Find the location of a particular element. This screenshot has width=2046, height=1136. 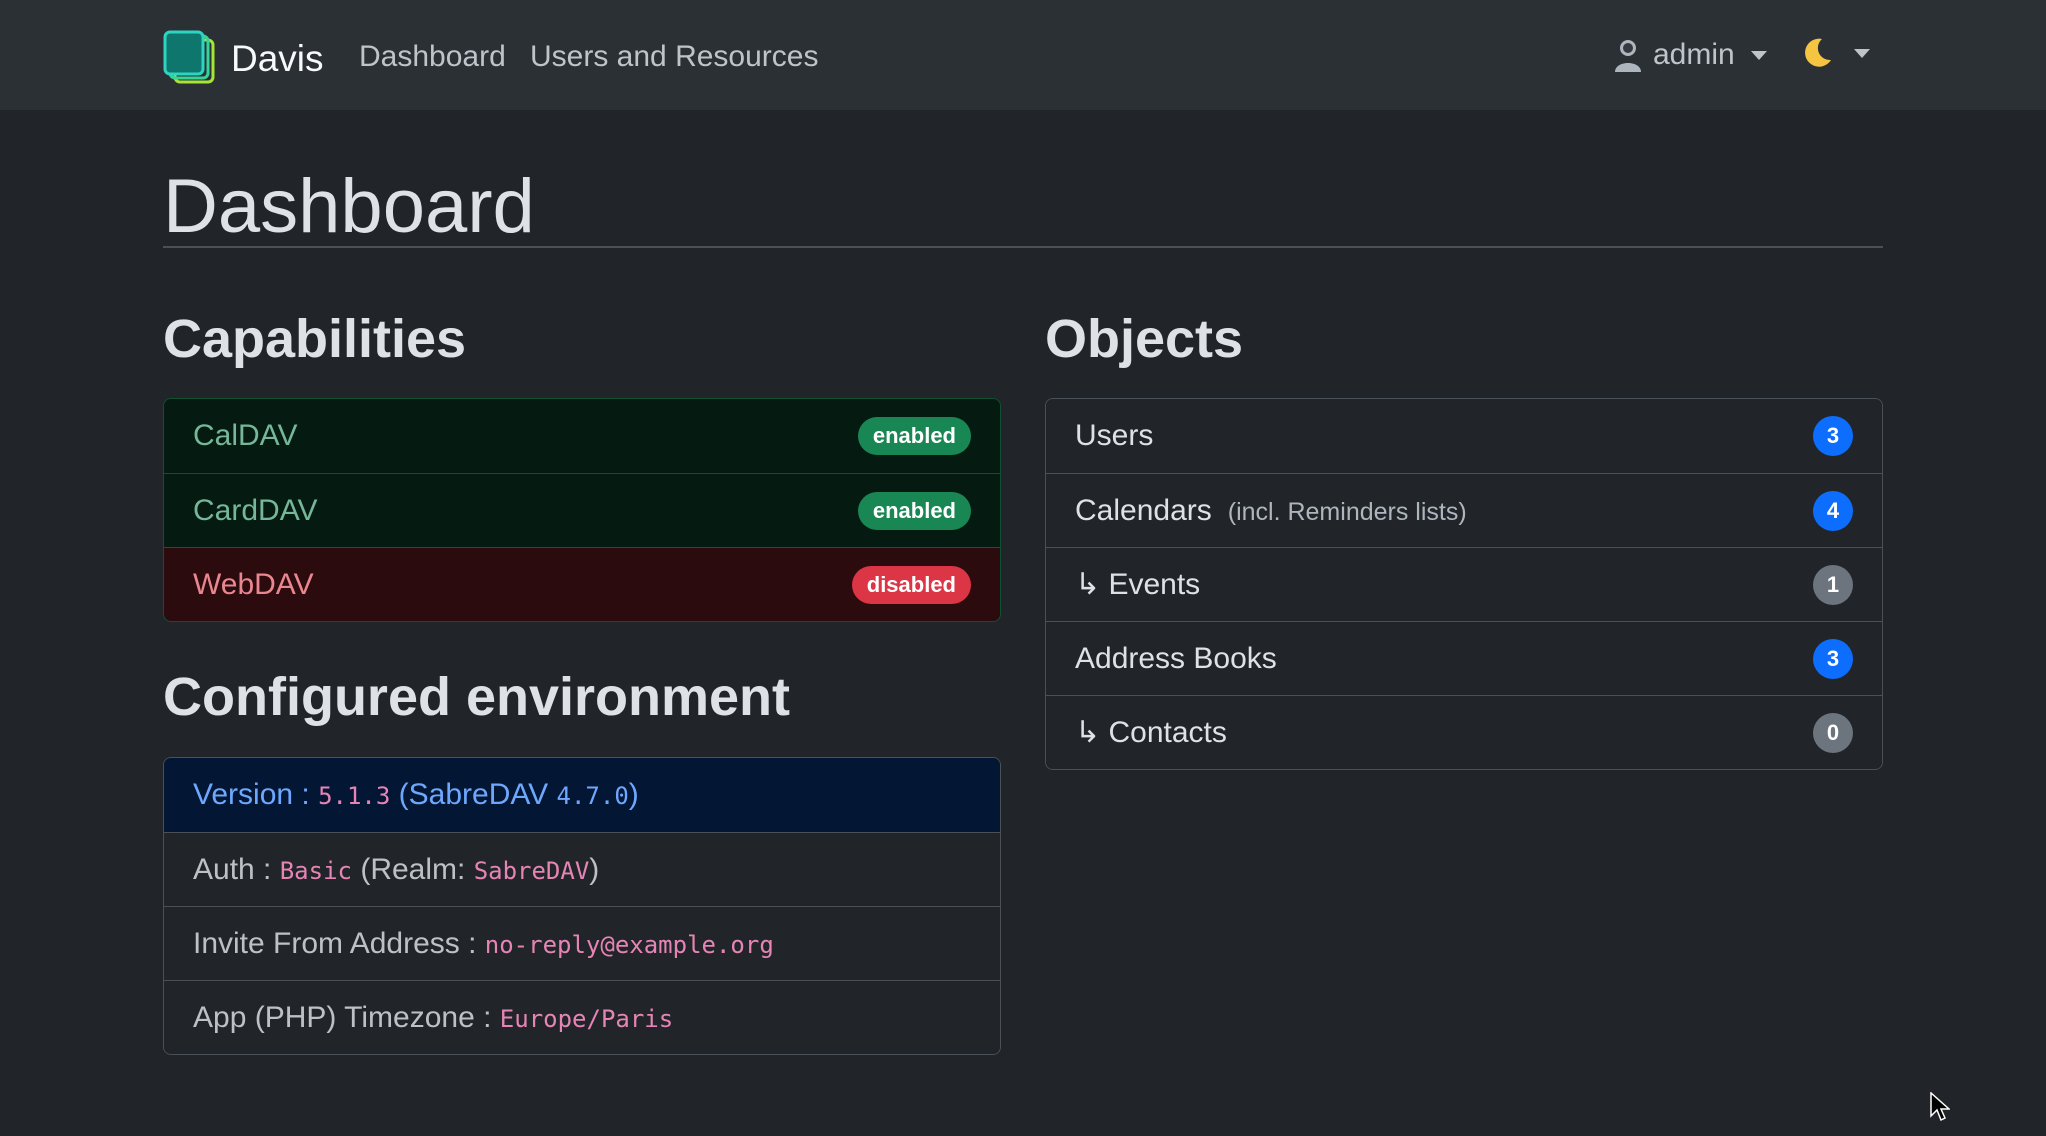

brand-link: Davis is located at coordinates (243, 58).